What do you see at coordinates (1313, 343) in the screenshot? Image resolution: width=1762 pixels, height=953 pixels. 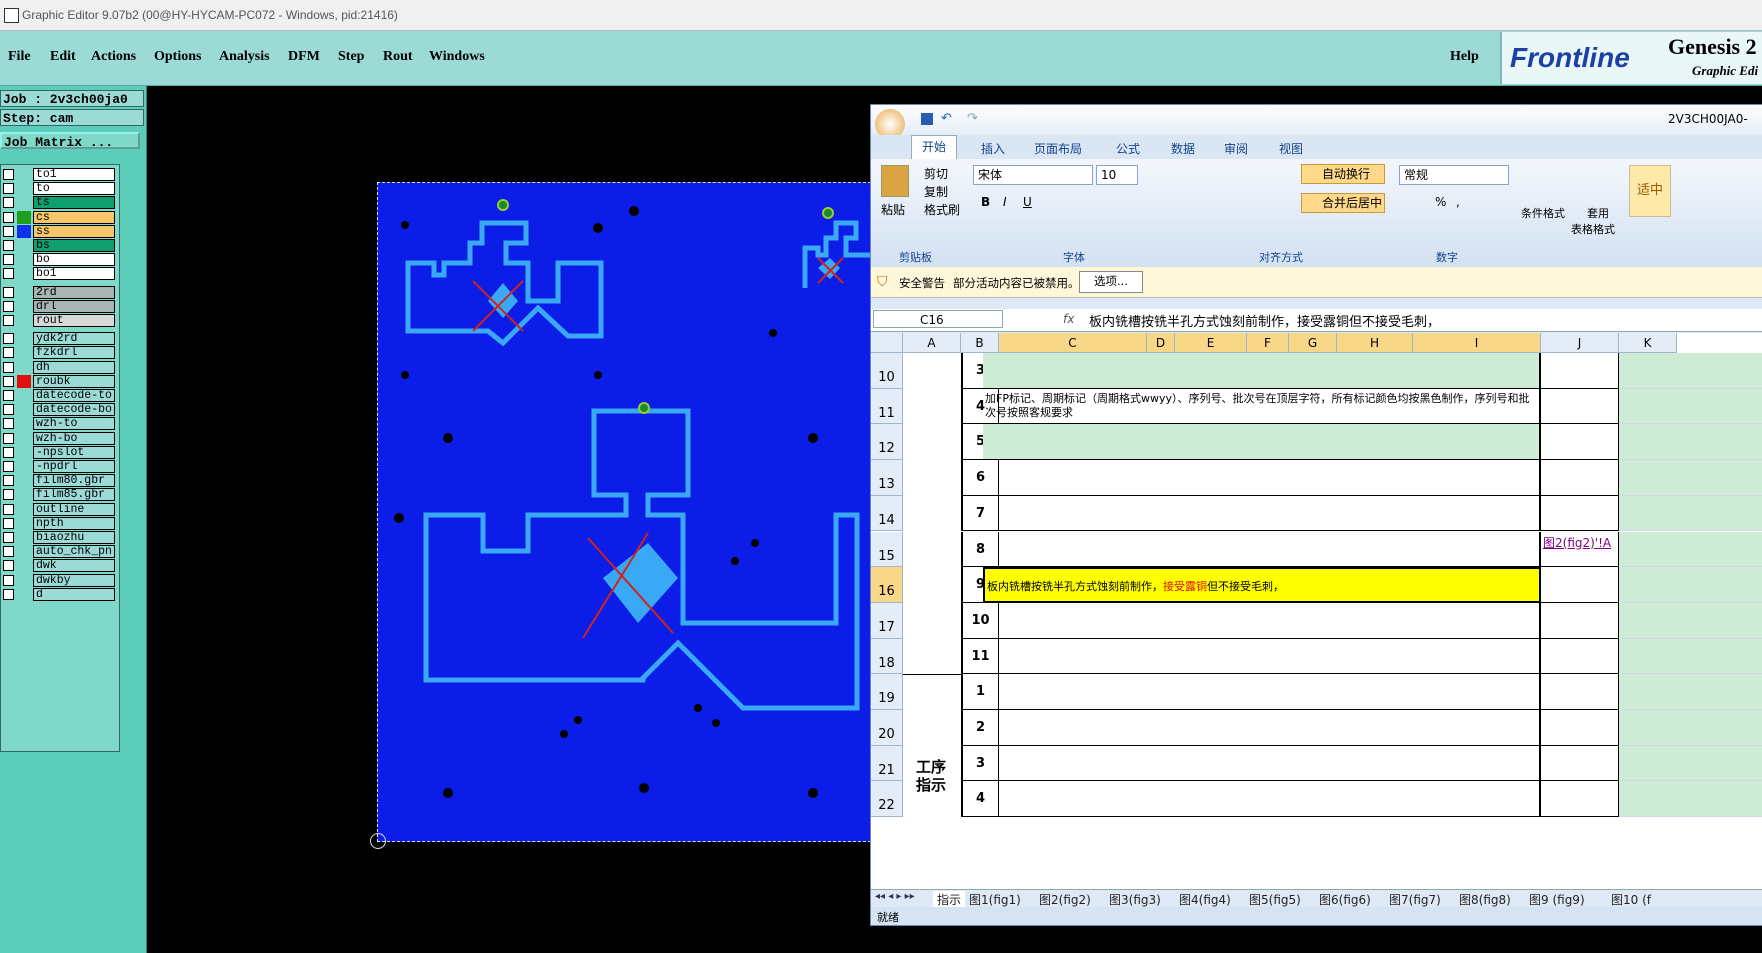 I see `column-header: G` at bounding box center [1313, 343].